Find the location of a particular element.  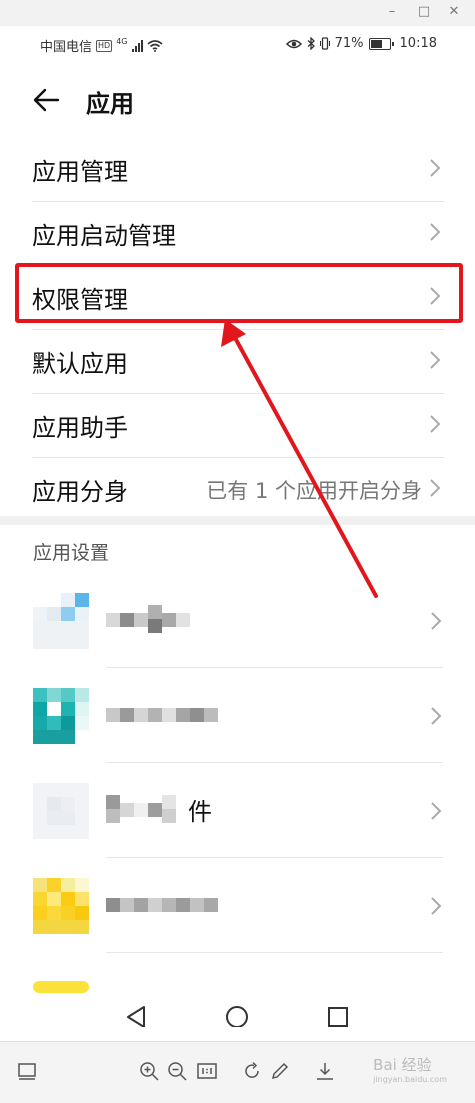

screen-icon is located at coordinates (27, 1071).